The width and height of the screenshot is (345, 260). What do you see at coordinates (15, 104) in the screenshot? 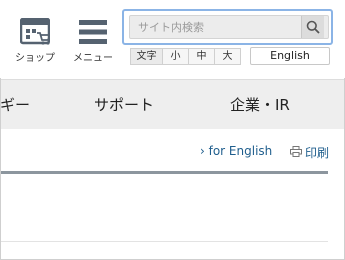
I see `nav-item-energy: ギー` at bounding box center [15, 104].